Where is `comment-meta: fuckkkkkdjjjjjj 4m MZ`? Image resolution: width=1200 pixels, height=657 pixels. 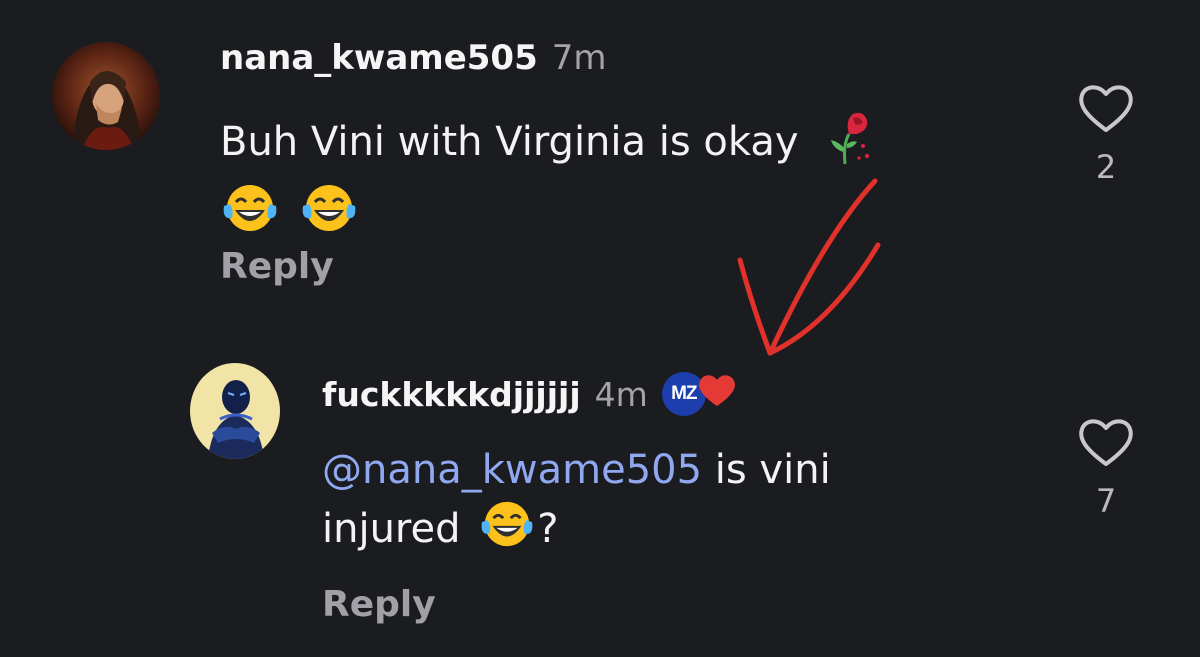
comment-meta: fuckkkkkdjjjjjj 4m MZ is located at coordinates (530, 394).